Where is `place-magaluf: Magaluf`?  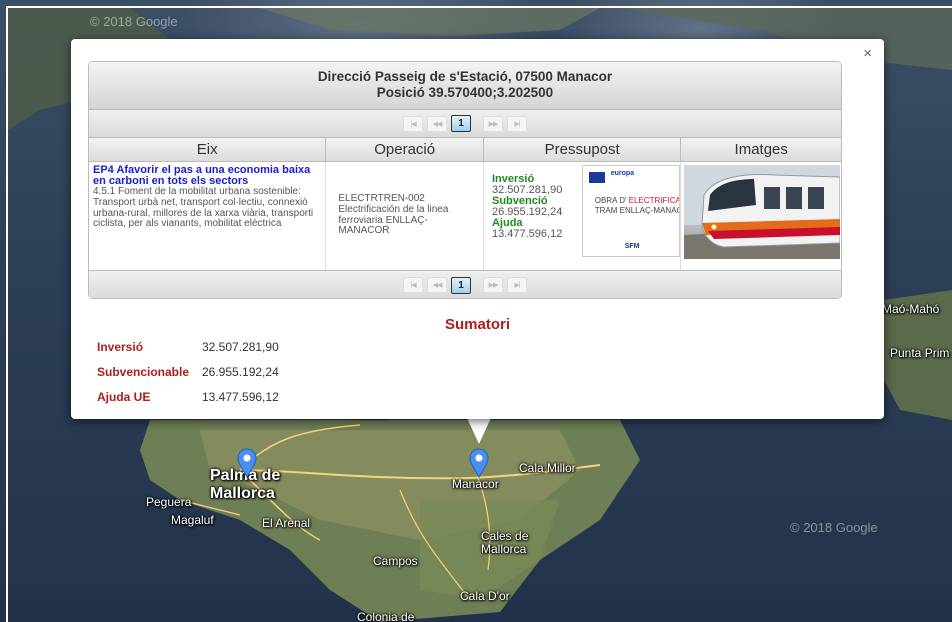
place-magaluf: Magaluf is located at coordinates (192, 520).